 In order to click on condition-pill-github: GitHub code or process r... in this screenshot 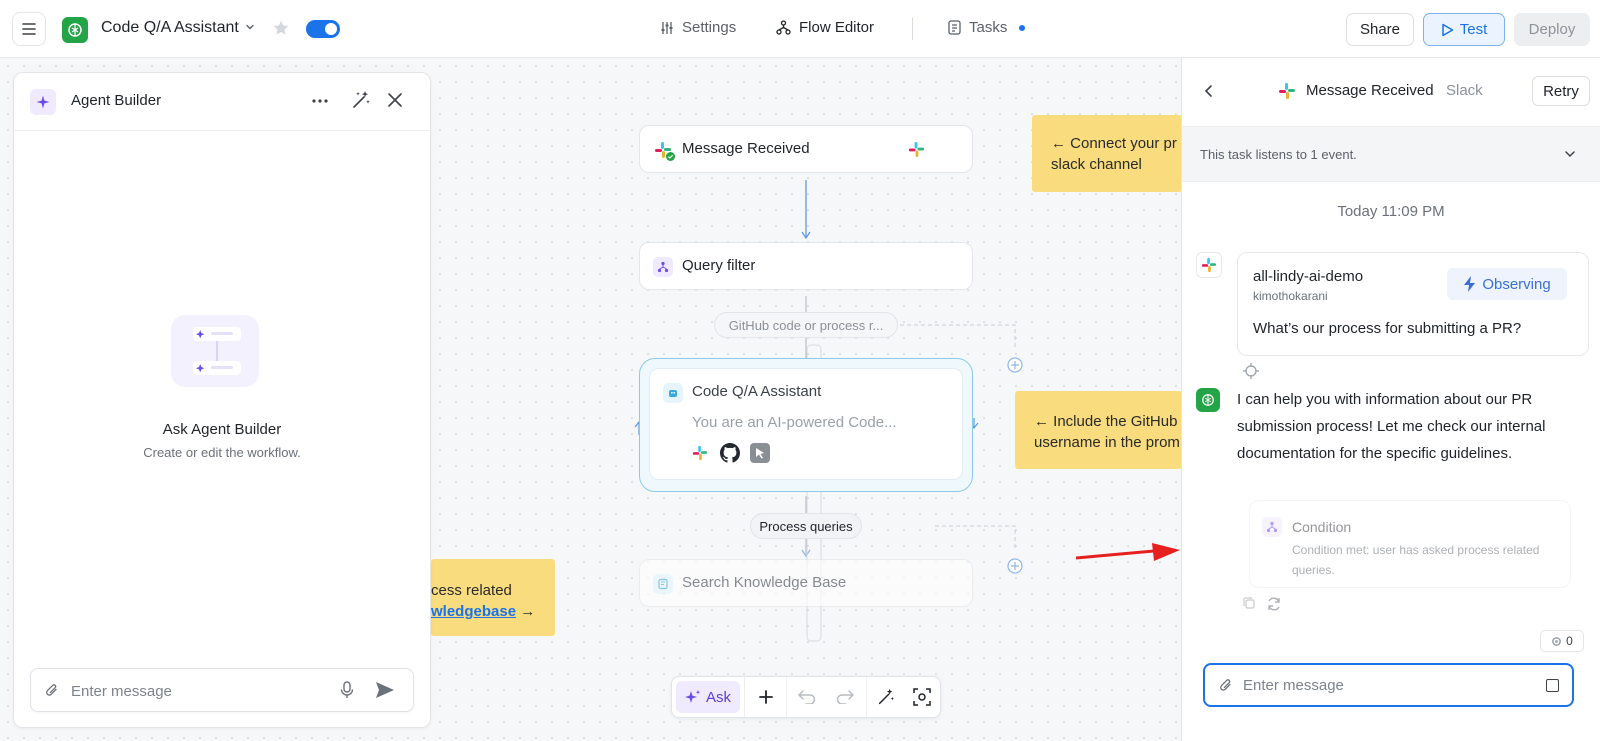, I will do `click(806, 325)`.